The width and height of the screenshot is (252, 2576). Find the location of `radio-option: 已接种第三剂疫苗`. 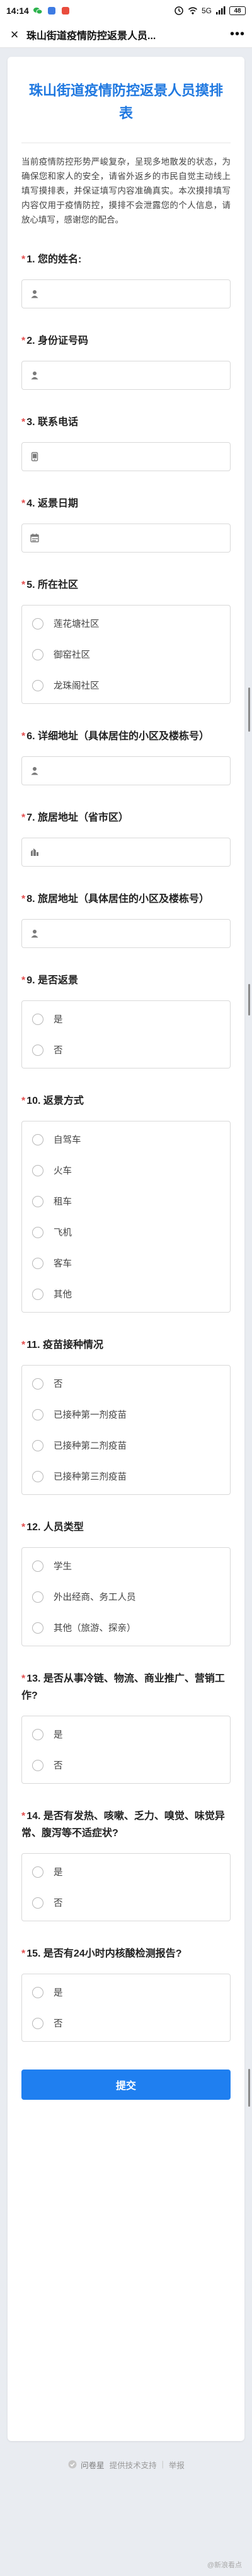

radio-option: 已接种第三剂疫苗 is located at coordinates (126, 1476).